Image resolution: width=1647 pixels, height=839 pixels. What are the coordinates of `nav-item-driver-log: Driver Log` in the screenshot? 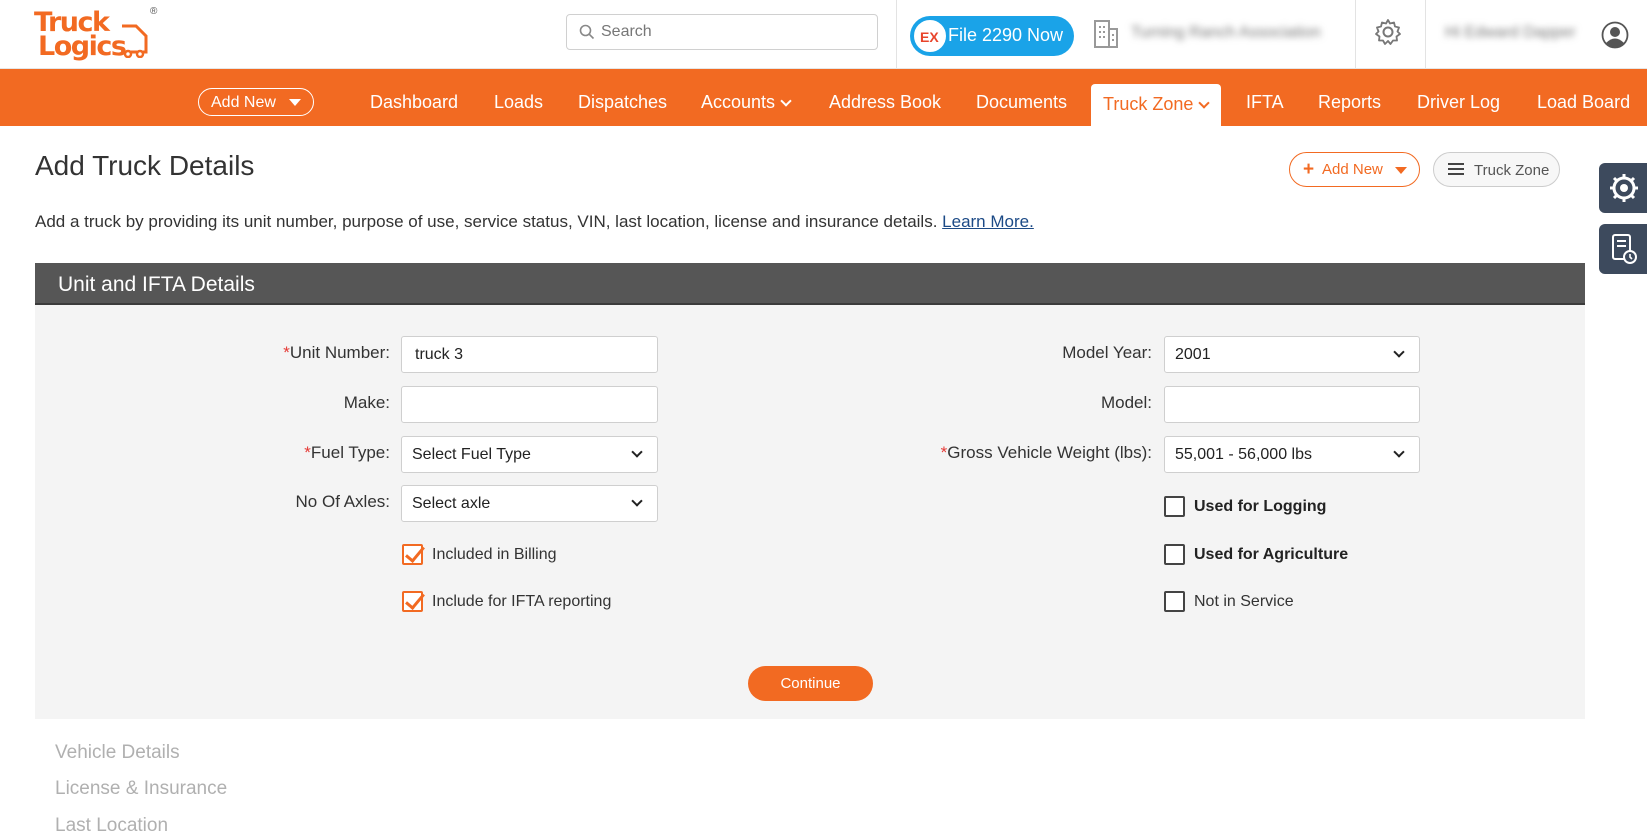 It's located at (1458, 102).